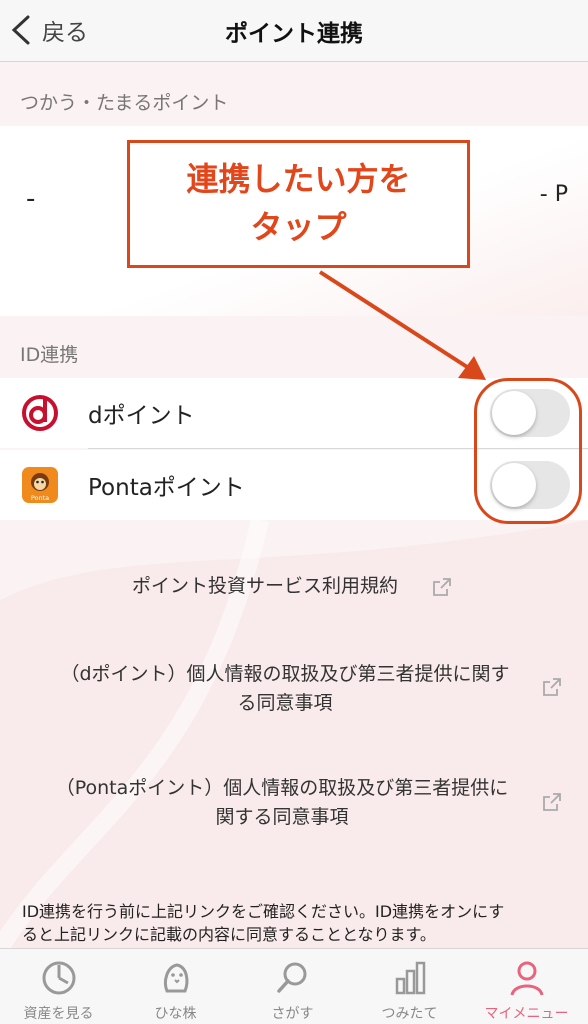  I want to click on ponta-logo: Ponta, so click(40, 485).